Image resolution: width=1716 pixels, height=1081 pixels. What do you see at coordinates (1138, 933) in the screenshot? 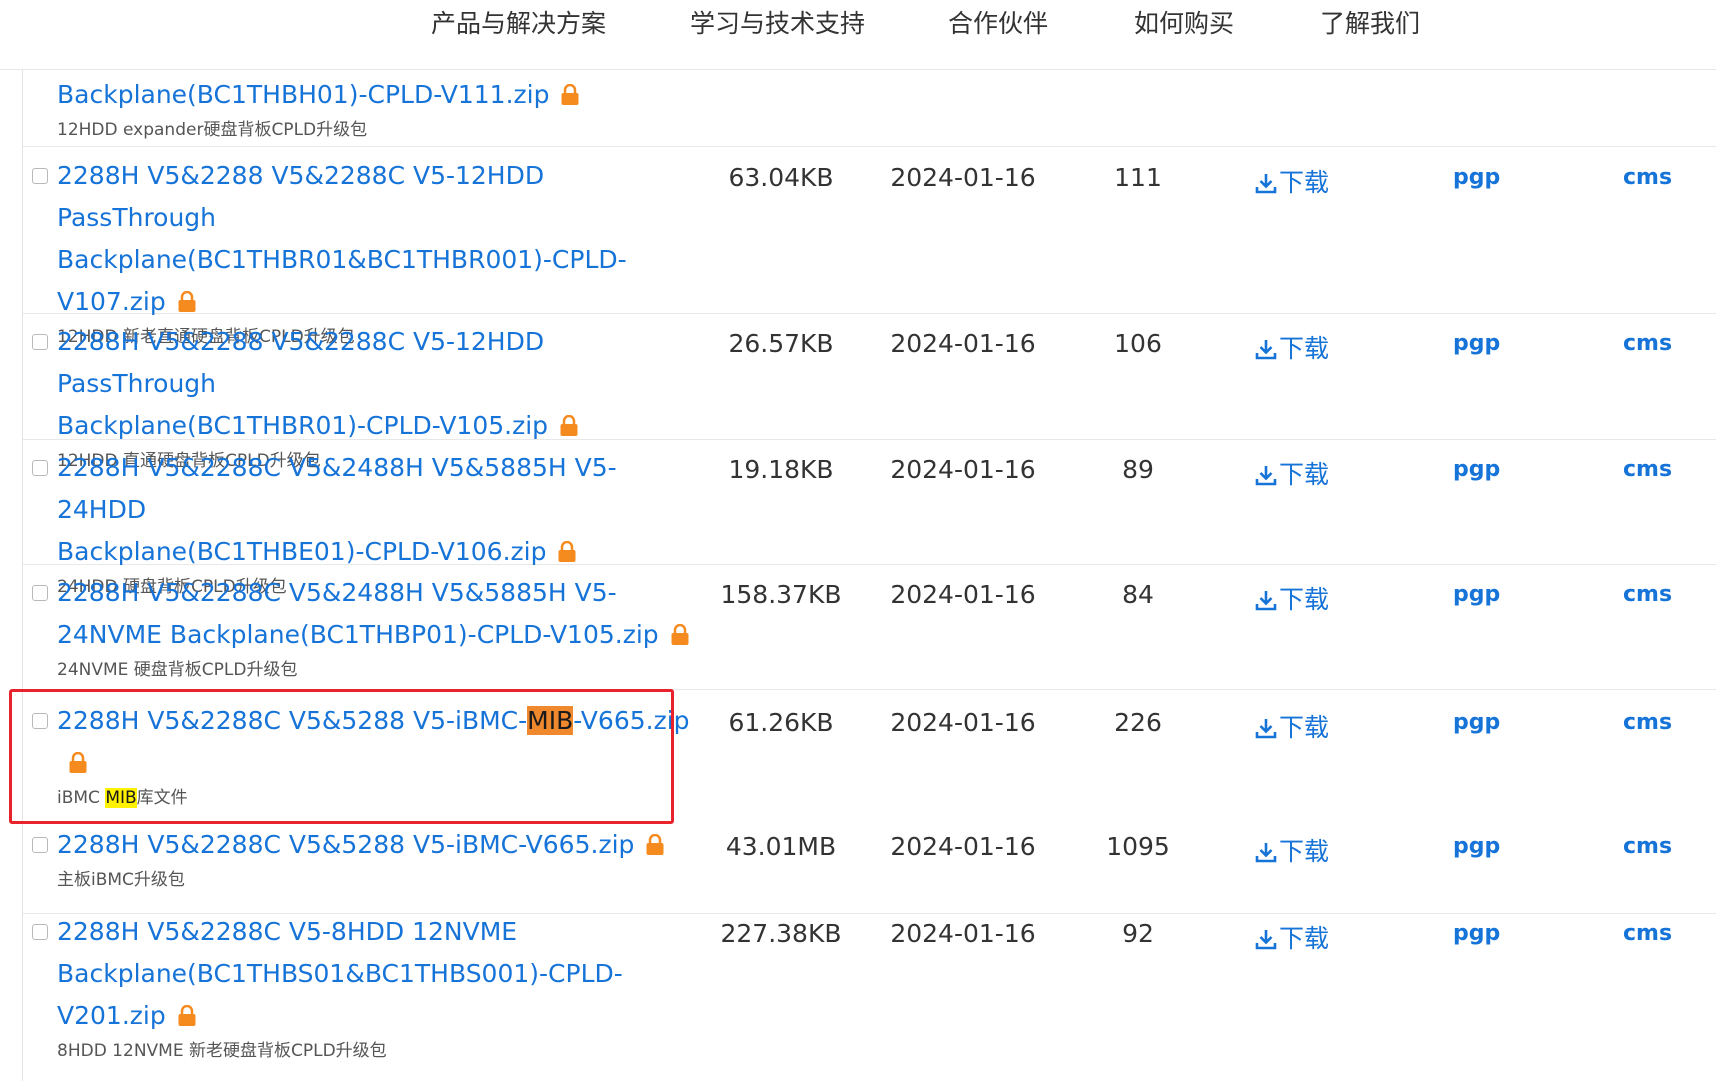
I see `download-count: 92` at bounding box center [1138, 933].